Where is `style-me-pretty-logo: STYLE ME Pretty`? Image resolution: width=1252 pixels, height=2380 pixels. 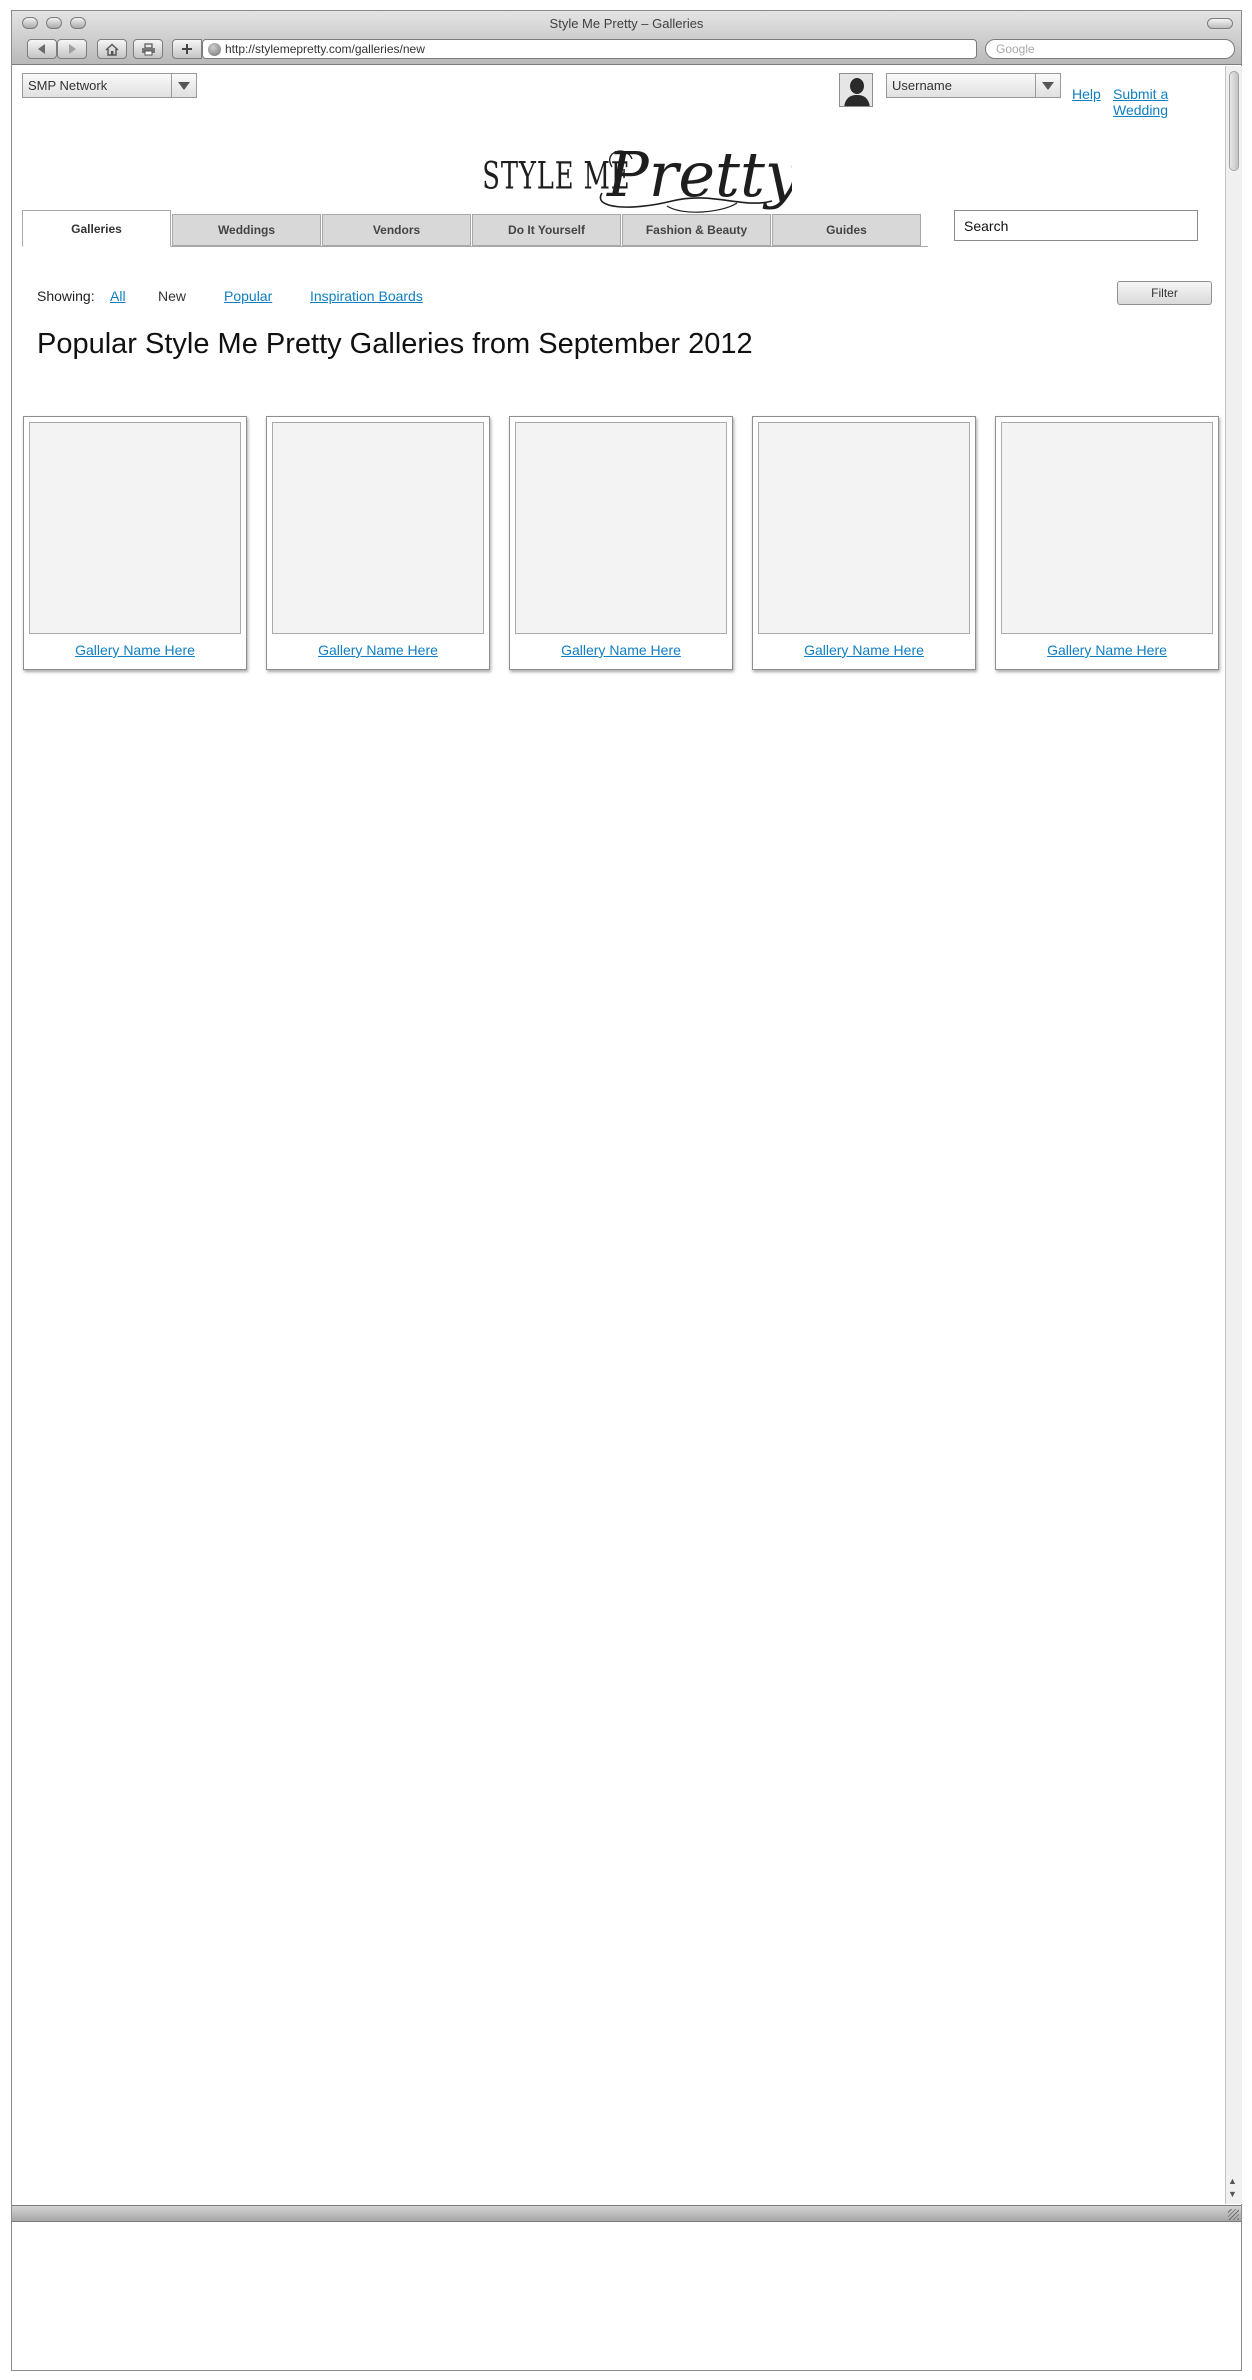
style-me-pretty-logo: STYLE ME Pretty is located at coordinates (637, 175).